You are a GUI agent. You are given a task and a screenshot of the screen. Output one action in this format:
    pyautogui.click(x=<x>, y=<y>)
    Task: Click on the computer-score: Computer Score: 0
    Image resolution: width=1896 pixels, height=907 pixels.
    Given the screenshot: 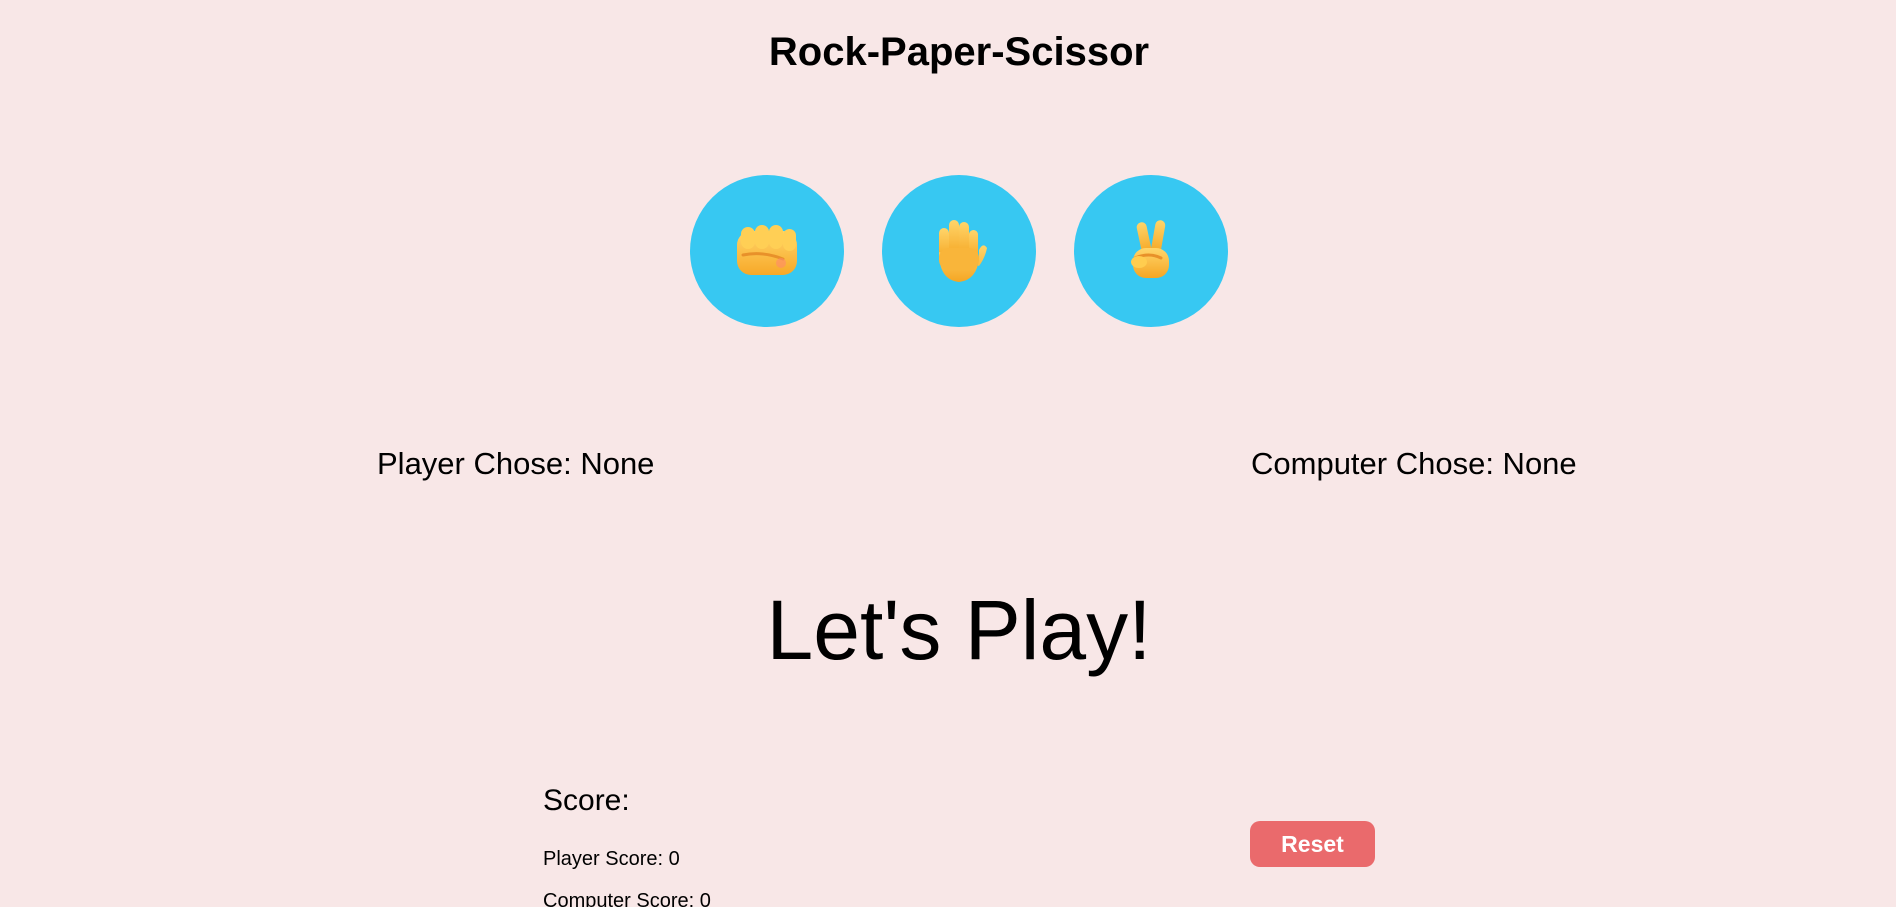 What is the action you would take?
    pyautogui.click(x=627, y=898)
    